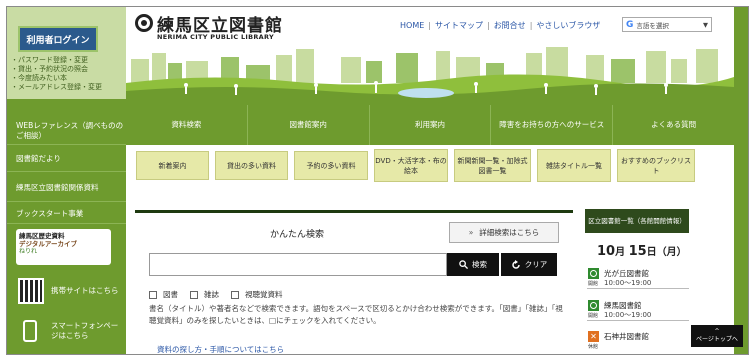  Describe the element at coordinates (220, 349) in the screenshot. I see `search-help-link: 資料の探し方・手順についてはこちら` at that location.